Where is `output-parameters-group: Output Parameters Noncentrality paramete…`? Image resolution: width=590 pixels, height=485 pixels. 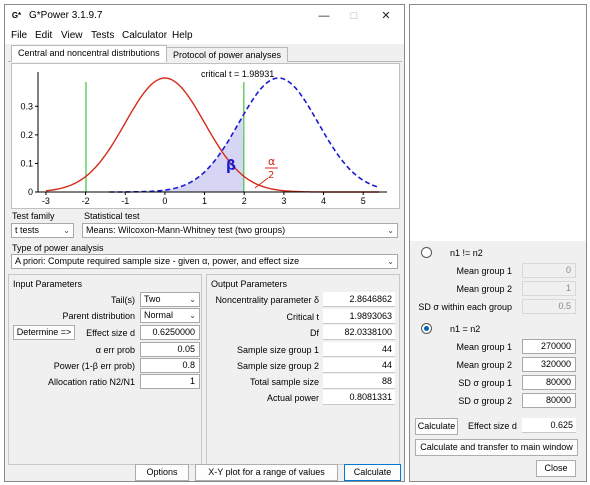
output-parameters-group: Output Parameters Noncentrality paramete… is located at coordinates (303, 369).